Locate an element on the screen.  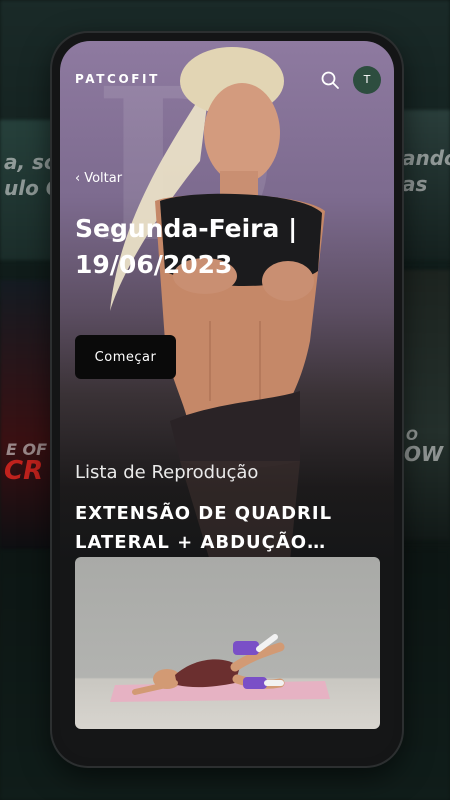
workout-title: Segunda-Feira | 19/06/2023 is located at coordinates (225, 247).